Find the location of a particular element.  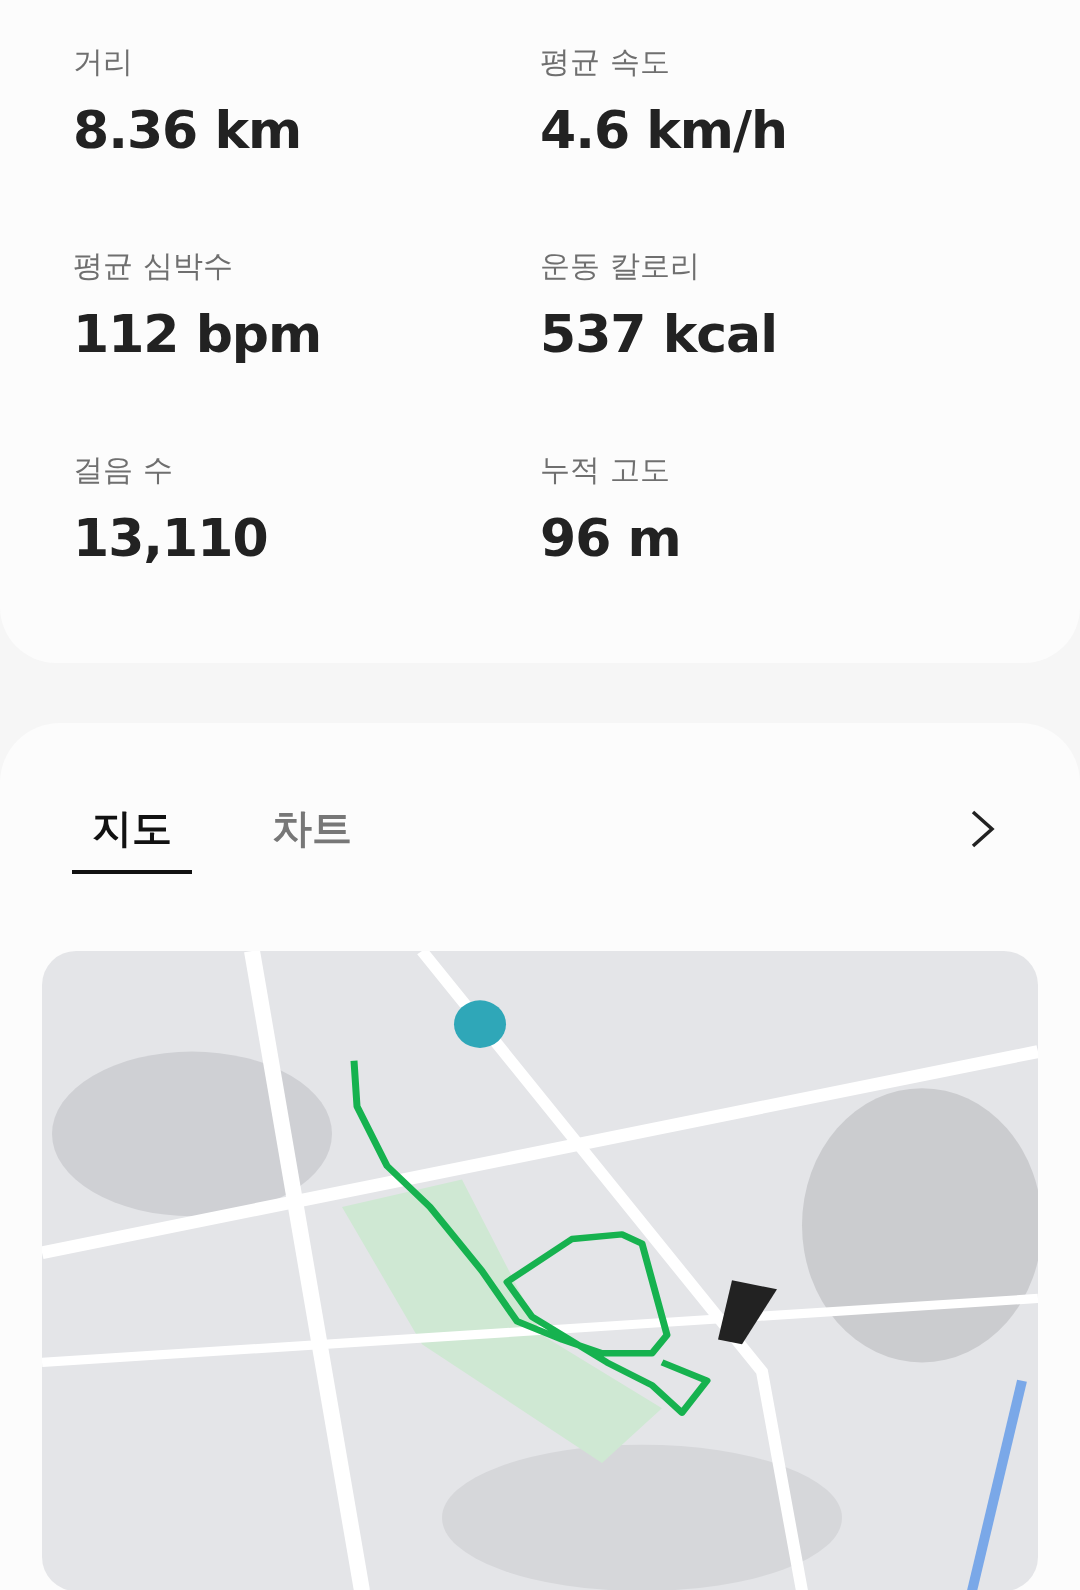

stat-label: 누적 고도 is located at coordinates (605, 470).